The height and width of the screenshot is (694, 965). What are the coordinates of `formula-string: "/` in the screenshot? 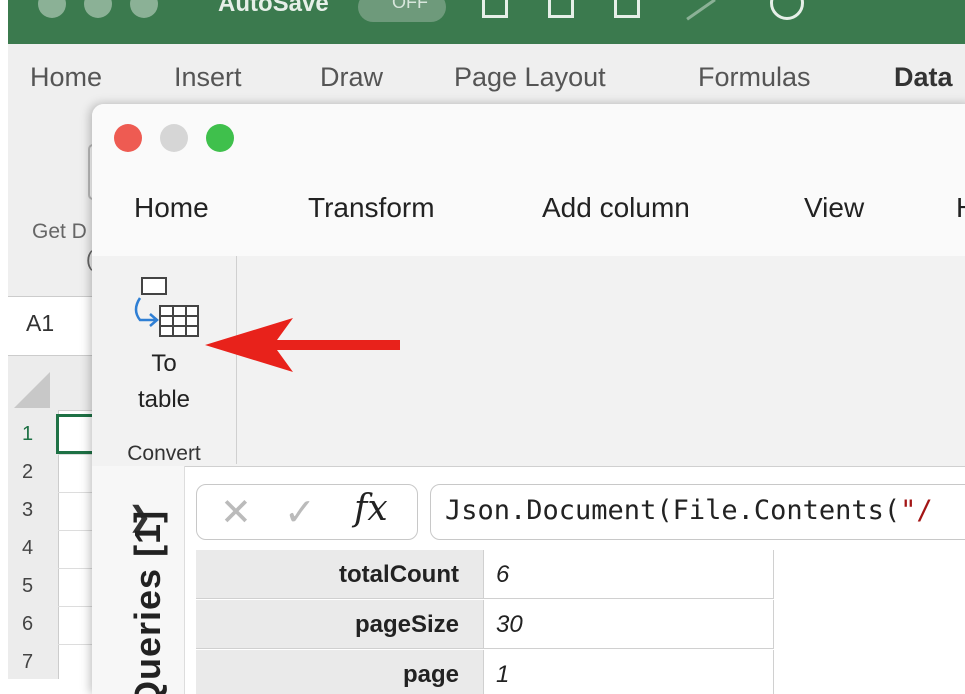 It's located at (916, 510).